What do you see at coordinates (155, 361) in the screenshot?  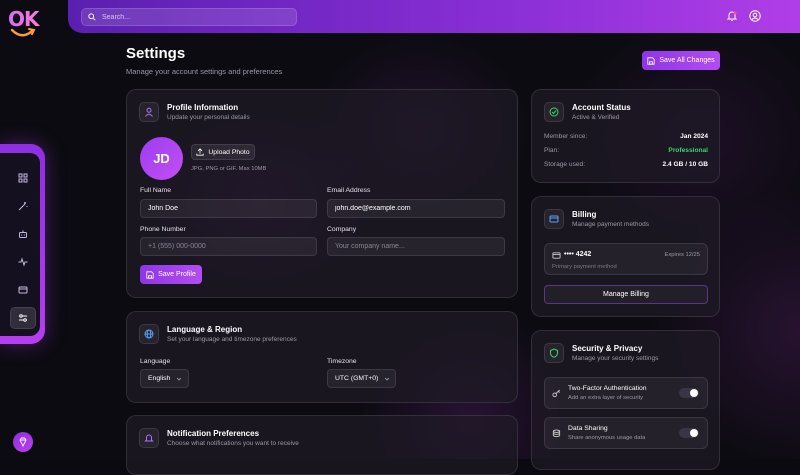 I see `language-label: Language` at bounding box center [155, 361].